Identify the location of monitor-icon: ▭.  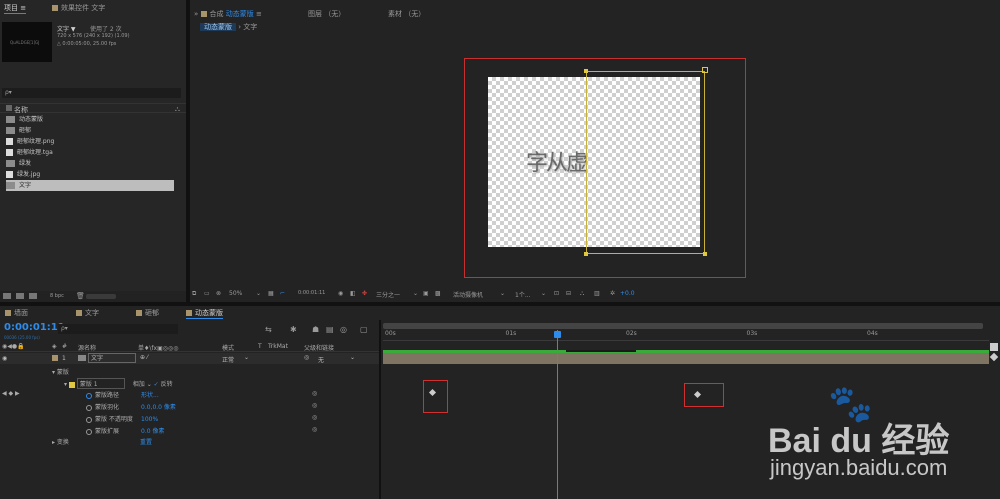
(207, 293).